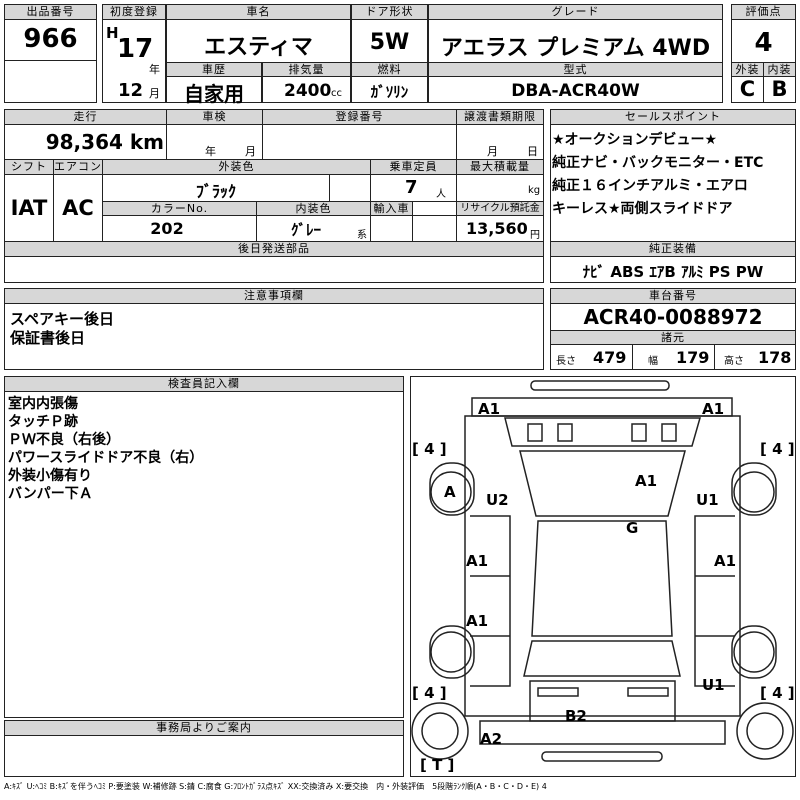 The height and width of the screenshot is (800, 800). Describe the element at coordinates (106, 458) in the screenshot. I see `inspector-line: パワースライドドア不良（右）` at that location.